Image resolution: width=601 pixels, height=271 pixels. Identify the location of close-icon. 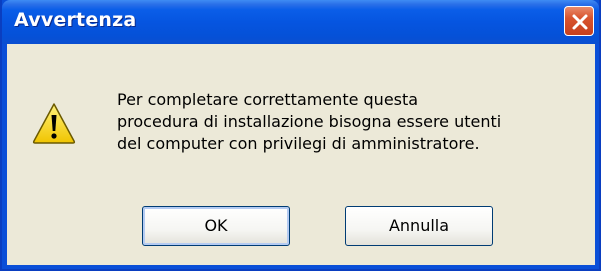
(580, 22).